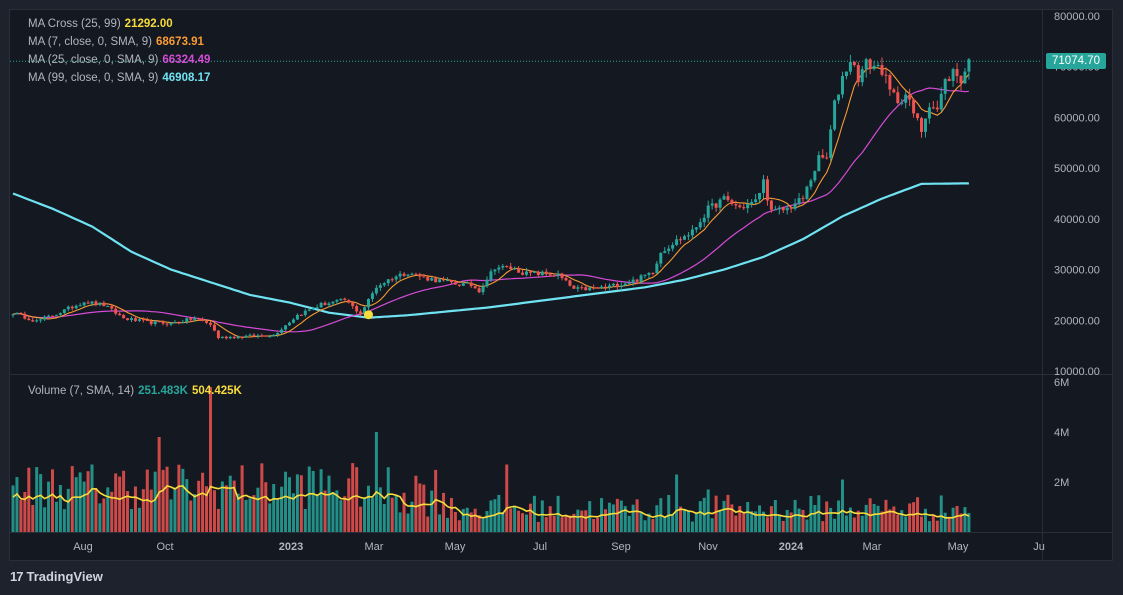  What do you see at coordinates (116, 42) in the screenshot?
I see `ma7-legend: MA (7, close, 0, SMA, 9) 68673.91` at bounding box center [116, 42].